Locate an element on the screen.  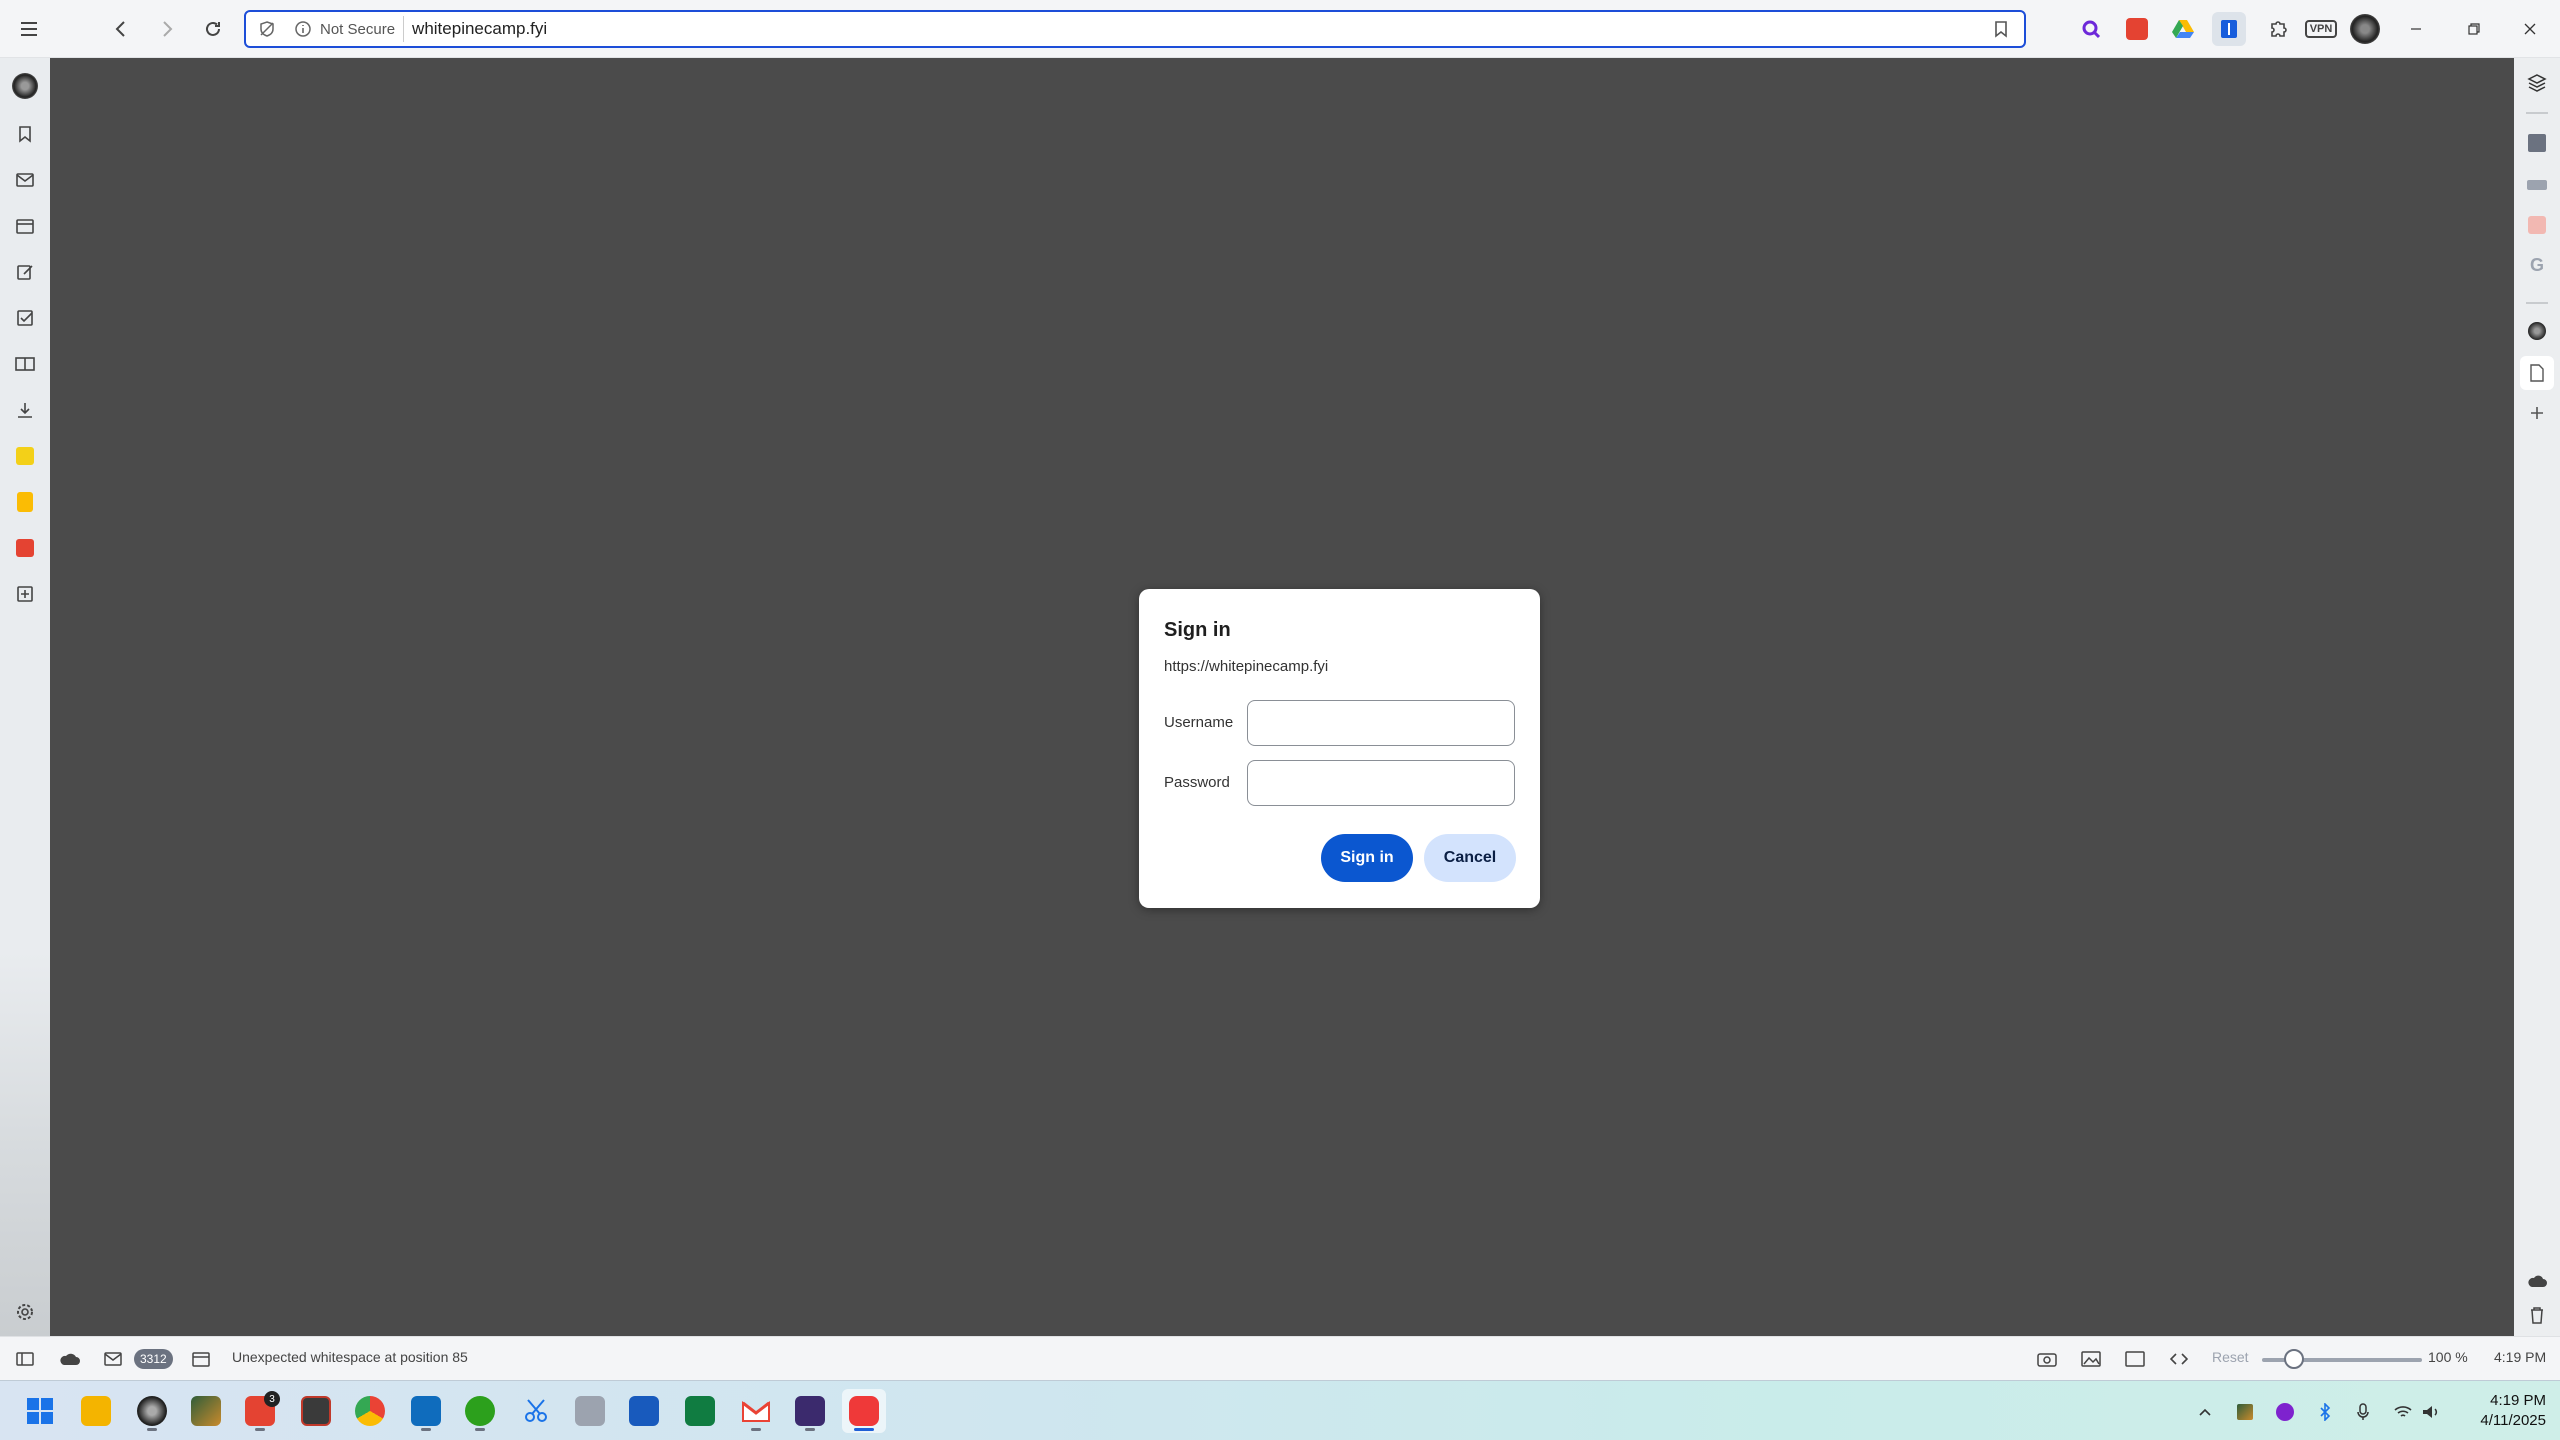
search-ext-icon is located at coordinates (2091, 29).